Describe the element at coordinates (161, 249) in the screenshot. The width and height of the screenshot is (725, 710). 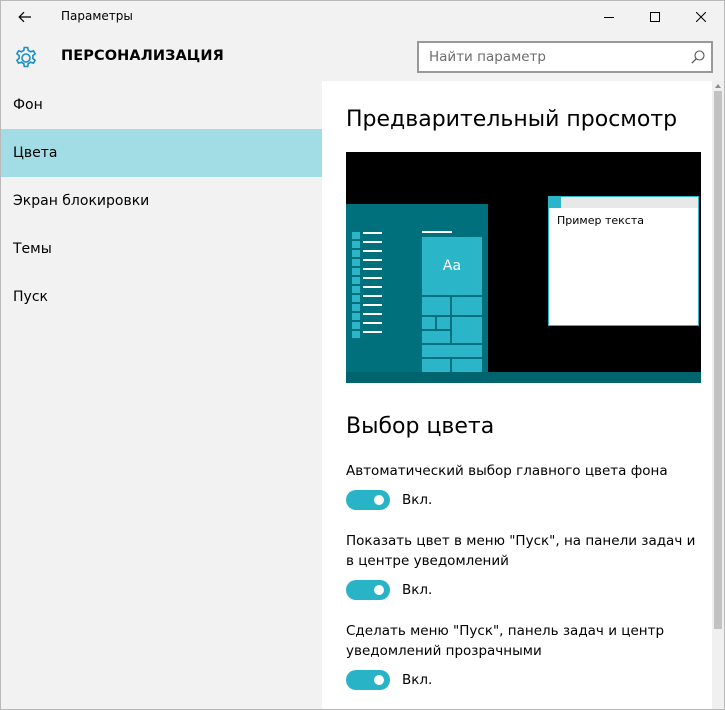
I see `sidebar-item-themes: Темы` at that location.